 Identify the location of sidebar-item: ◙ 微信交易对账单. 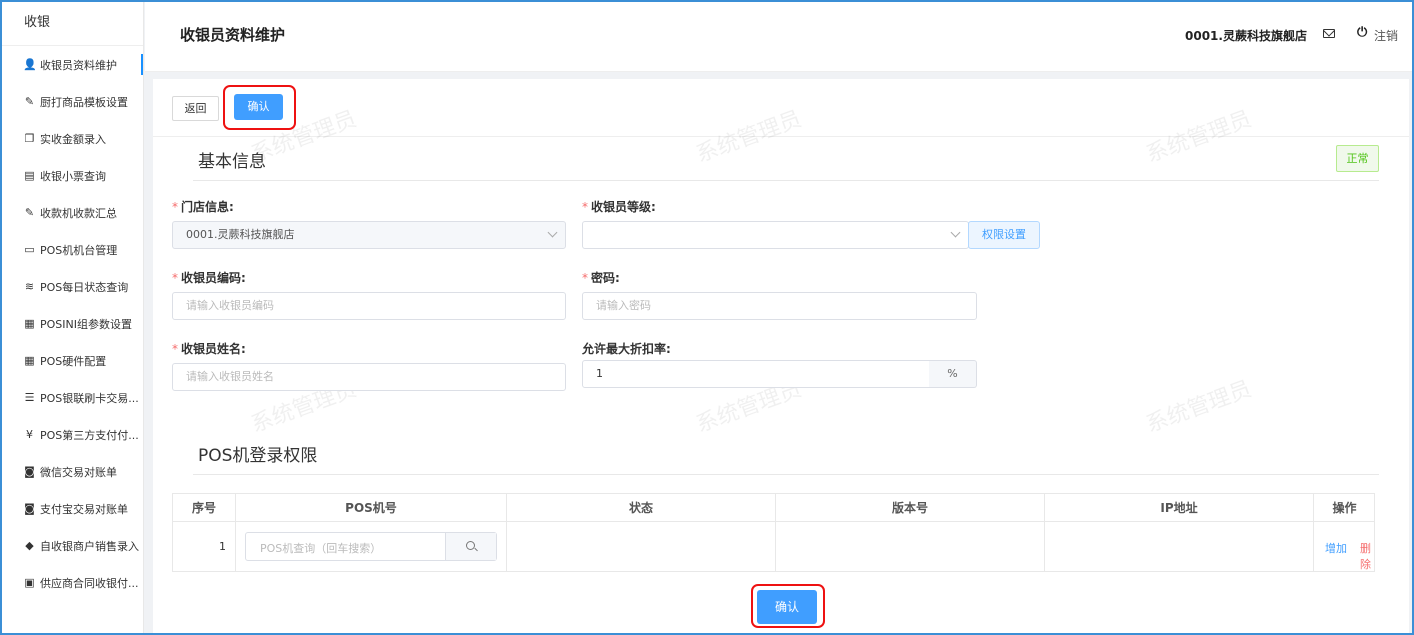
(72, 471).